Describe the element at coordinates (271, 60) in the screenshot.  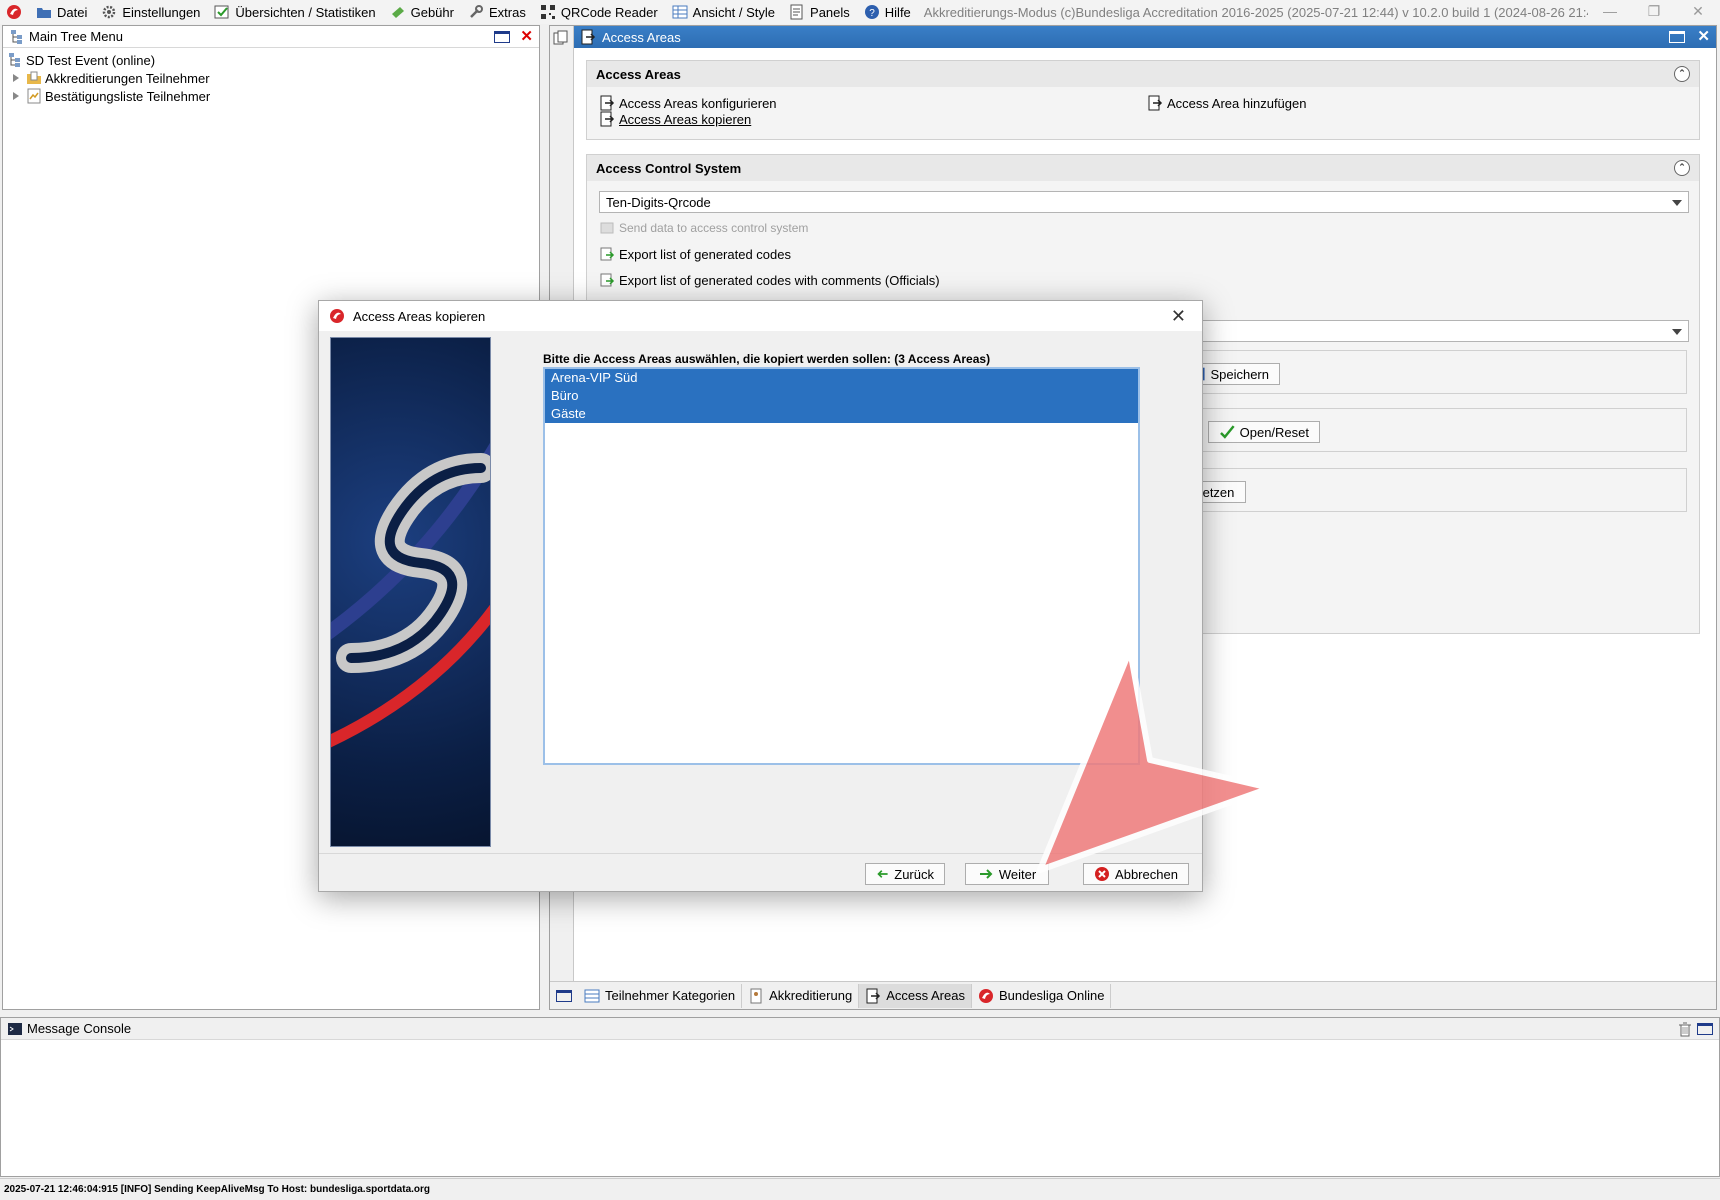
I see `tree-item-event: SD Test Event (online)` at that location.